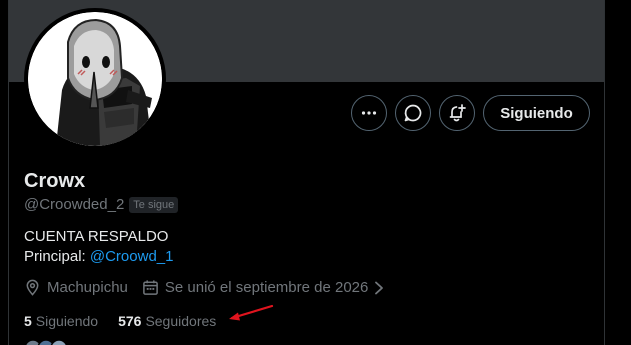 This screenshot has height=345, width=631. I want to click on bio-line-2: Principal: @Croowd_1, so click(98, 256).